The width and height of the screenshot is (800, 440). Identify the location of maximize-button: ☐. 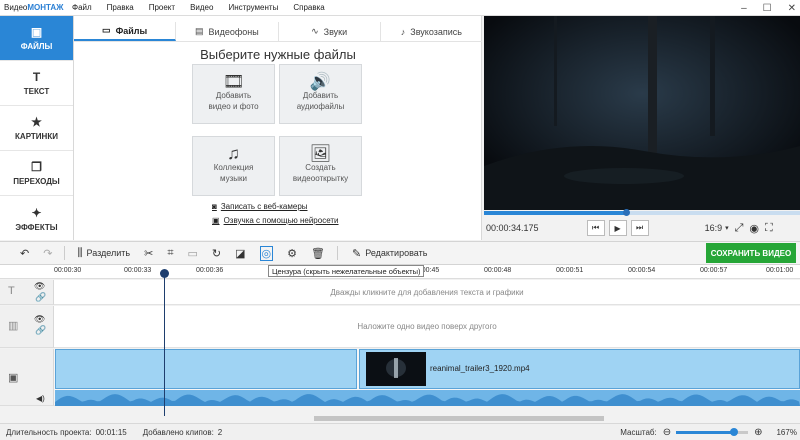
(767, 8).